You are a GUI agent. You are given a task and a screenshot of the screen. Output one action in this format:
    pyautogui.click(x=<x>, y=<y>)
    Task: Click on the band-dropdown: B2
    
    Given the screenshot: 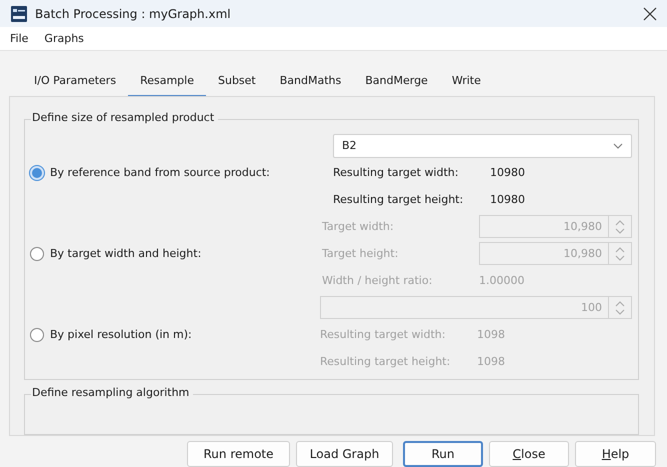 What is the action you would take?
    pyautogui.click(x=482, y=146)
    